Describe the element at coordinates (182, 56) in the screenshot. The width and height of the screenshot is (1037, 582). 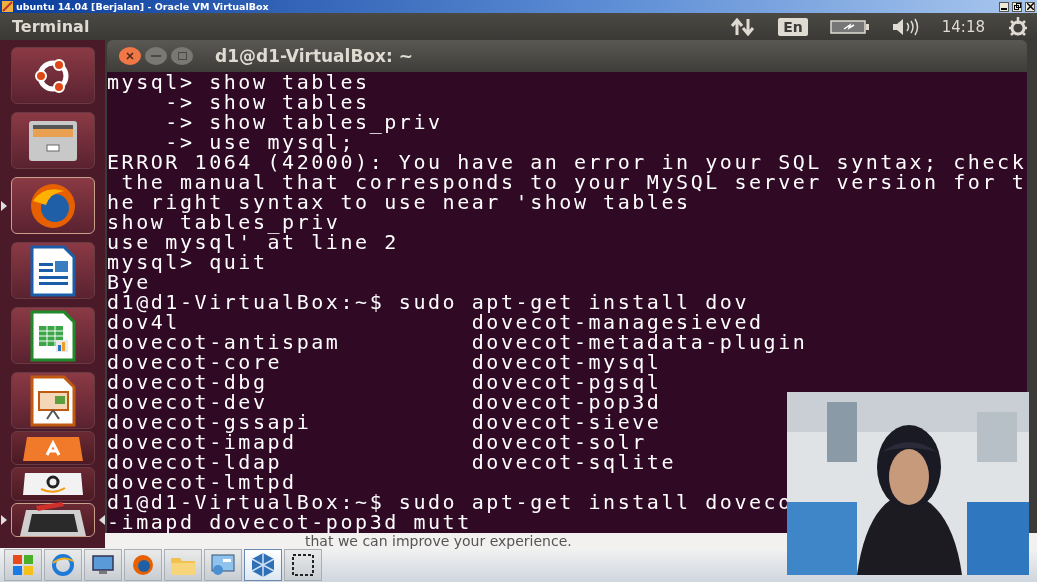
I see `maximize-icon` at that location.